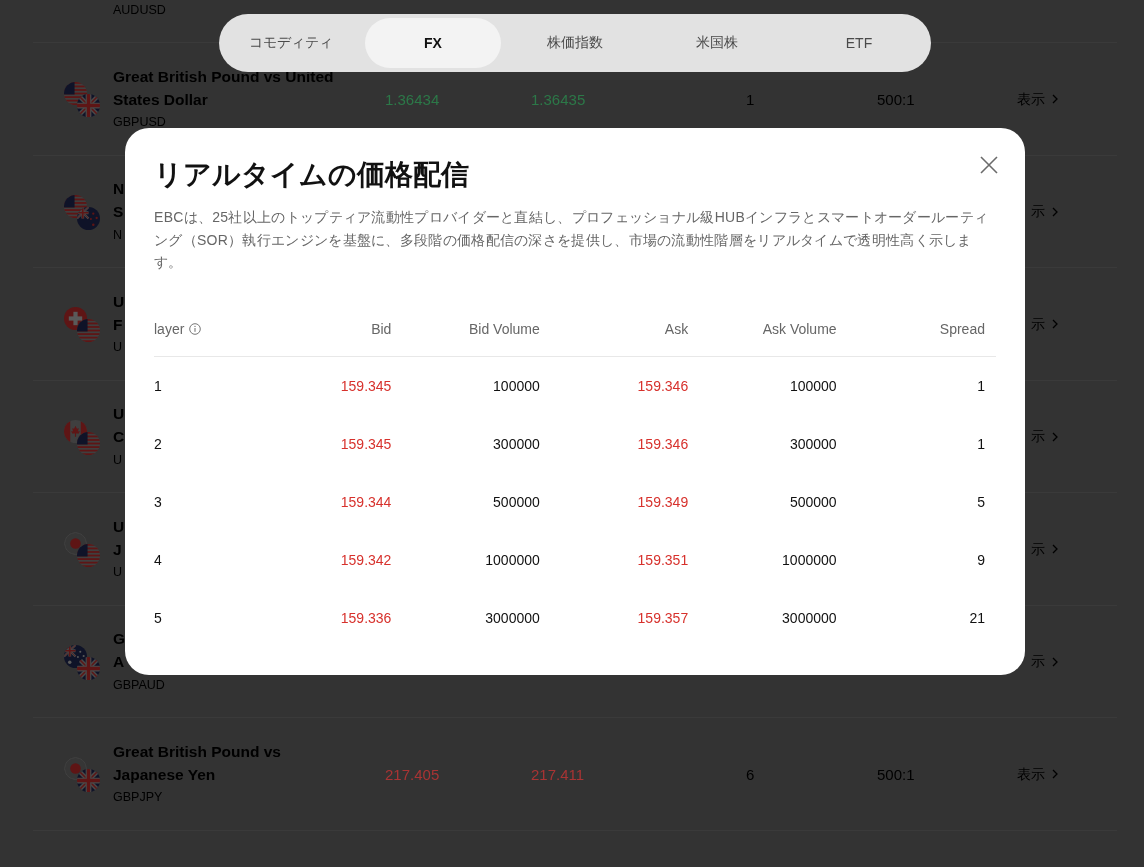  I want to click on info-icon, so click(195, 328).